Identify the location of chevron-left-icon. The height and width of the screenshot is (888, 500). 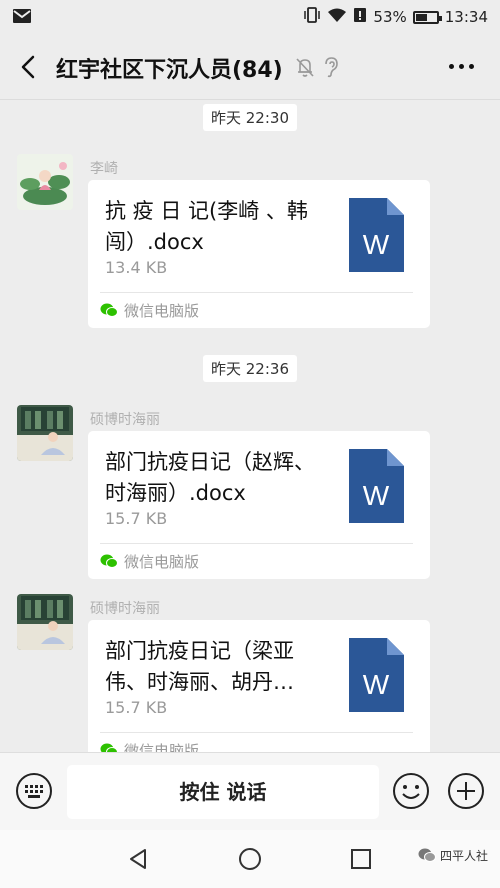
(28, 67).